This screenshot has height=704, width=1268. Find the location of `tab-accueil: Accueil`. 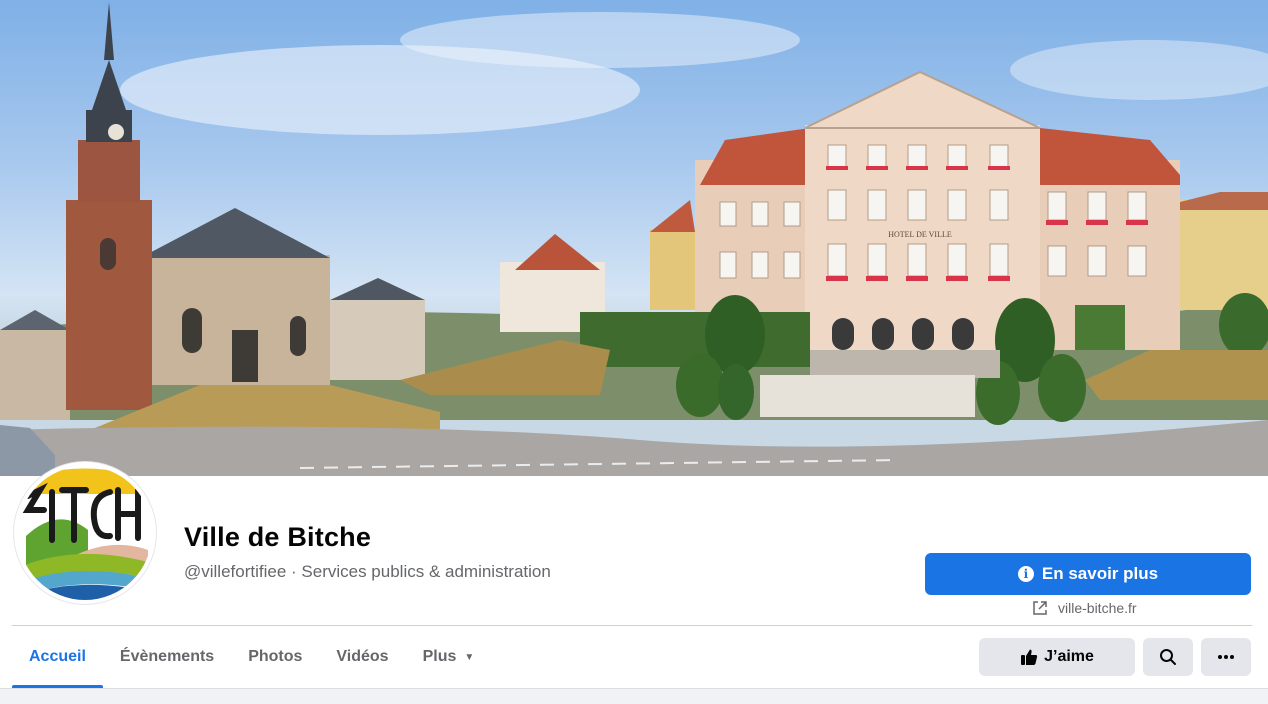

tab-accueil: Accueil is located at coordinates (57, 657).